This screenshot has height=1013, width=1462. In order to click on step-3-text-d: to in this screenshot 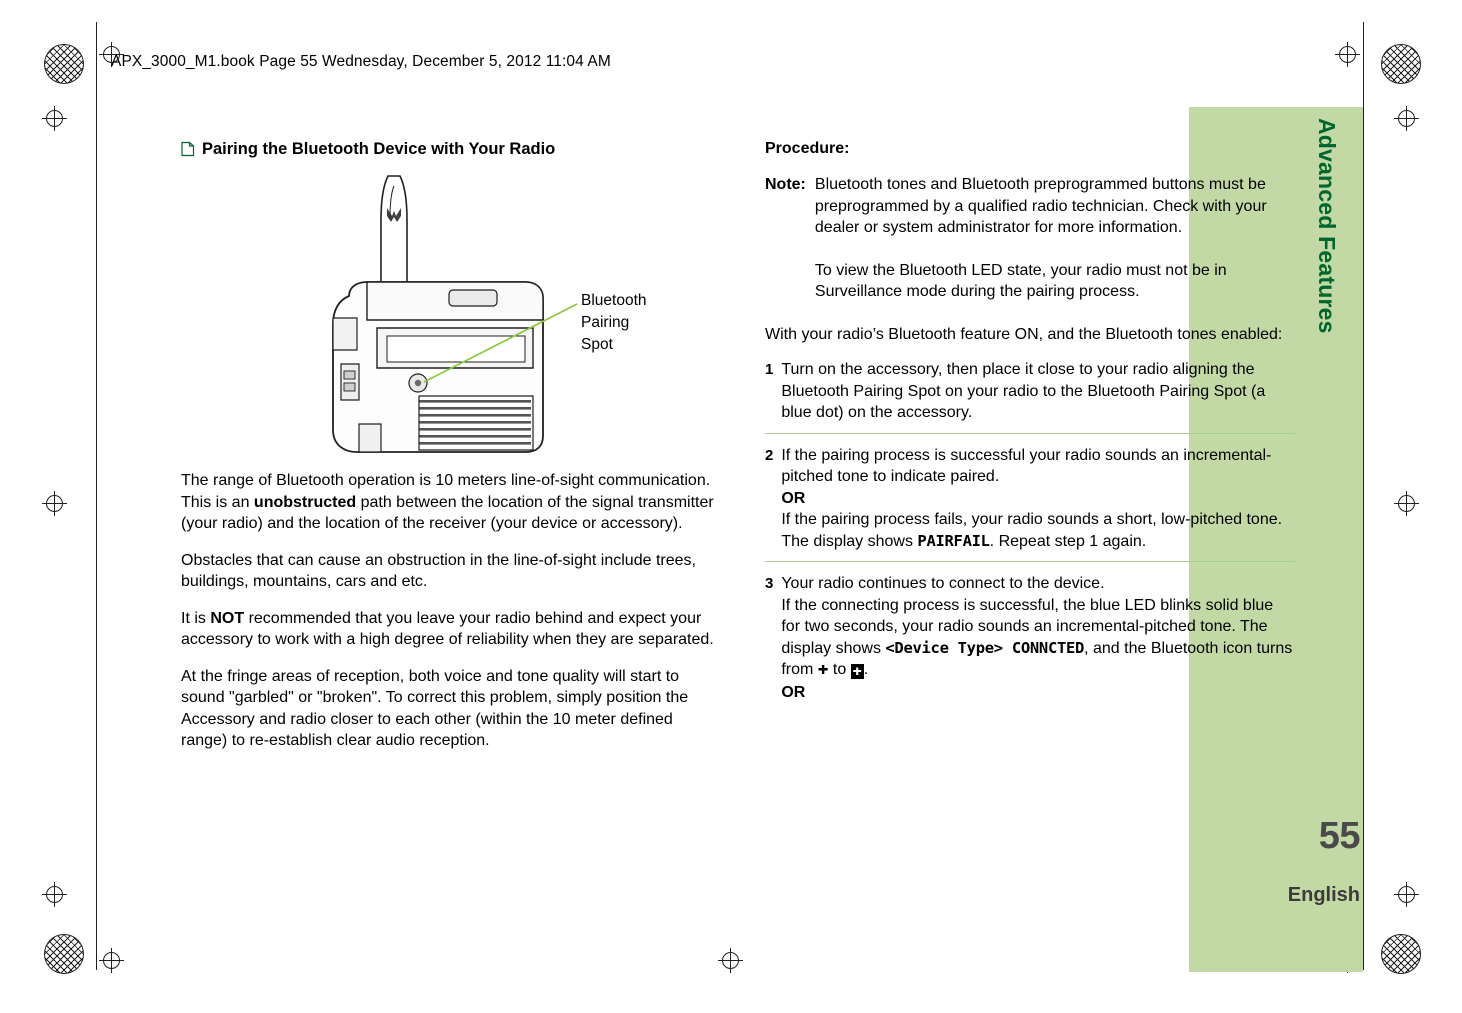, I will do `click(839, 669)`.